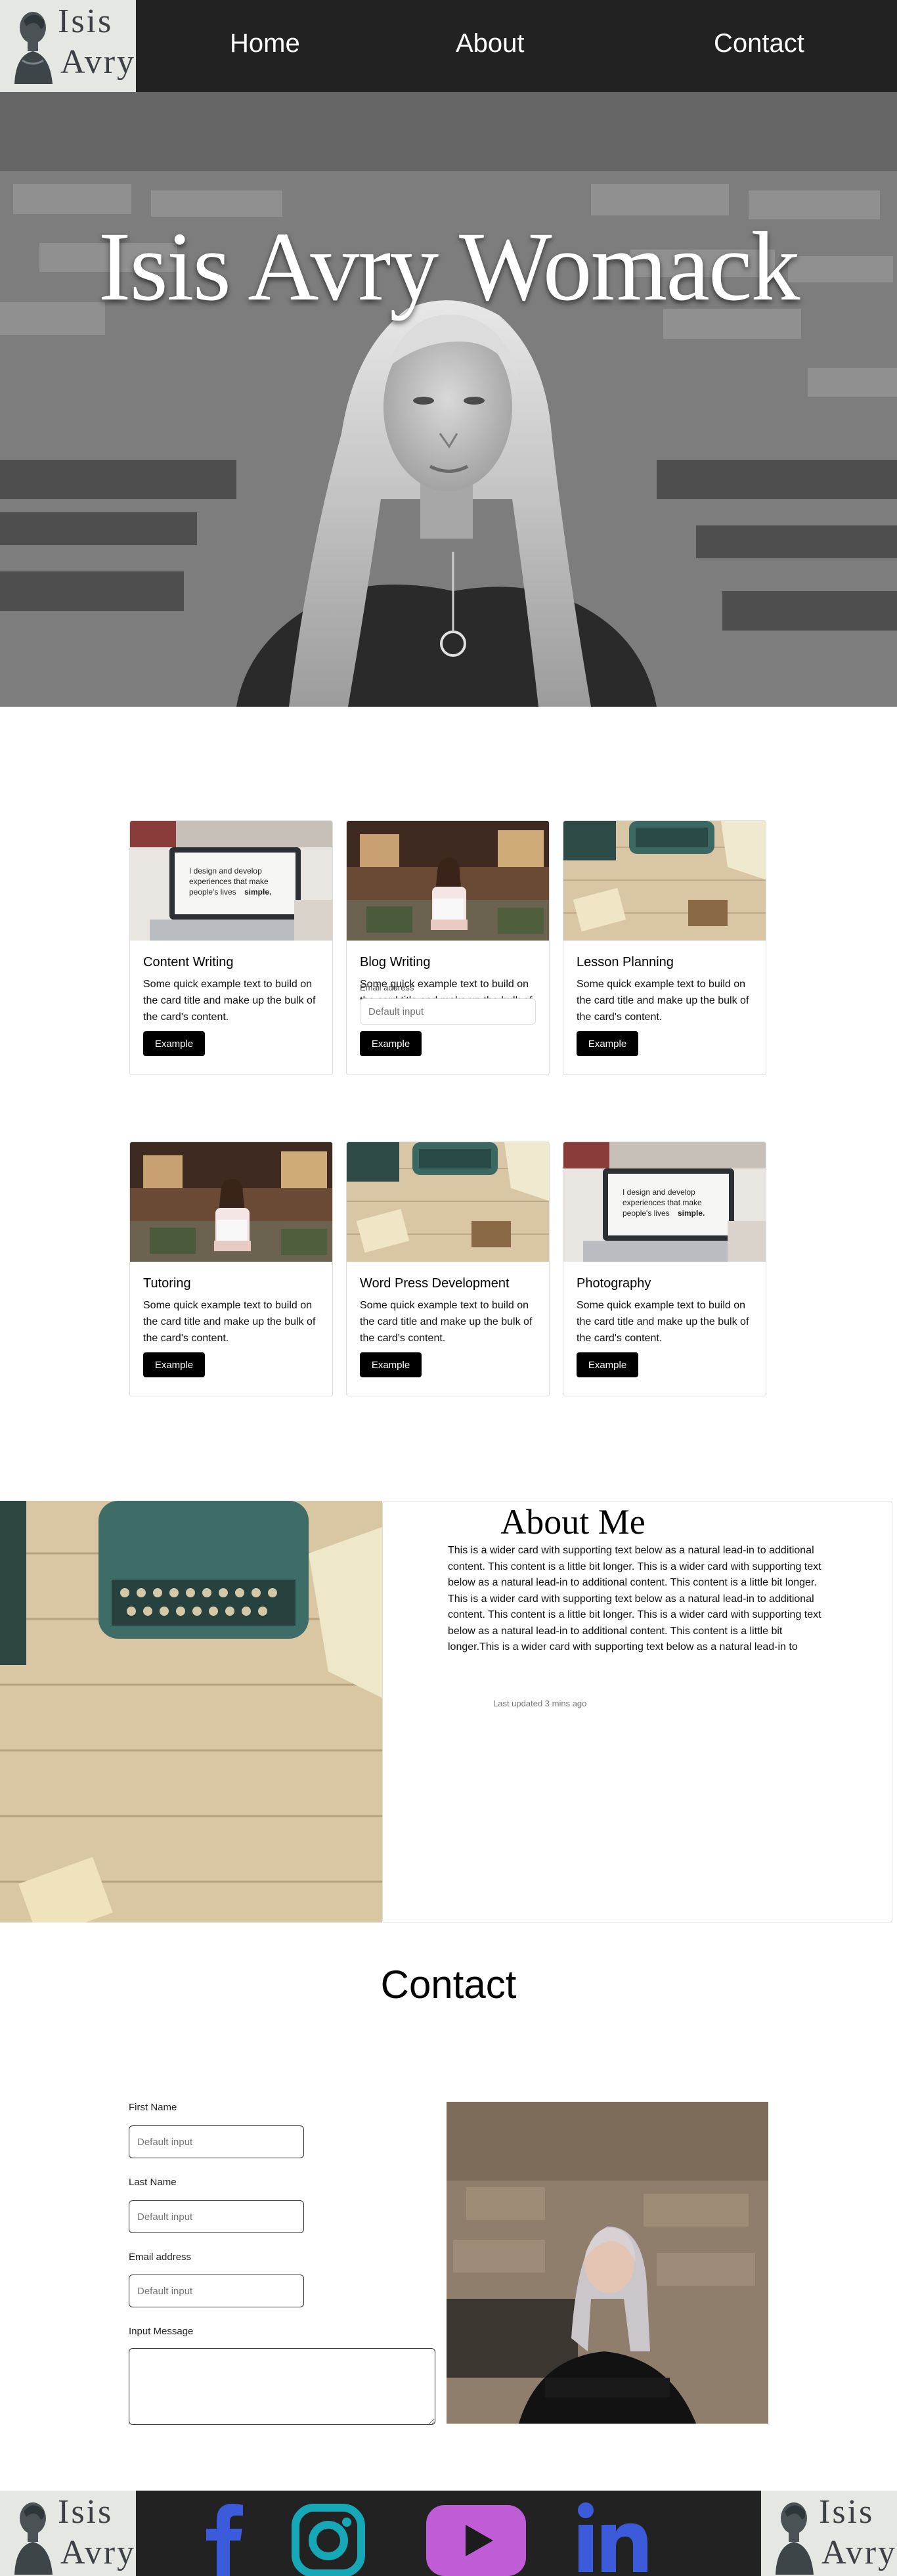 Image resolution: width=897 pixels, height=2576 pixels. What do you see at coordinates (448, 1985) in the screenshot?
I see `contact-title: Contact` at bounding box center [448, 1985].